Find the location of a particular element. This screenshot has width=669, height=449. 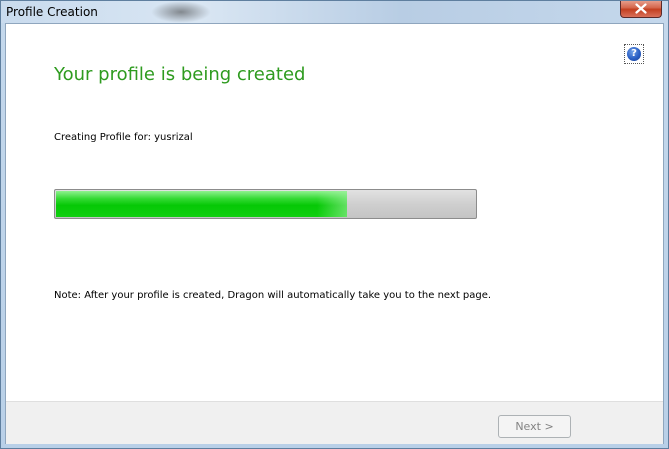

help-button: ? is located at coordinates (634, 54).